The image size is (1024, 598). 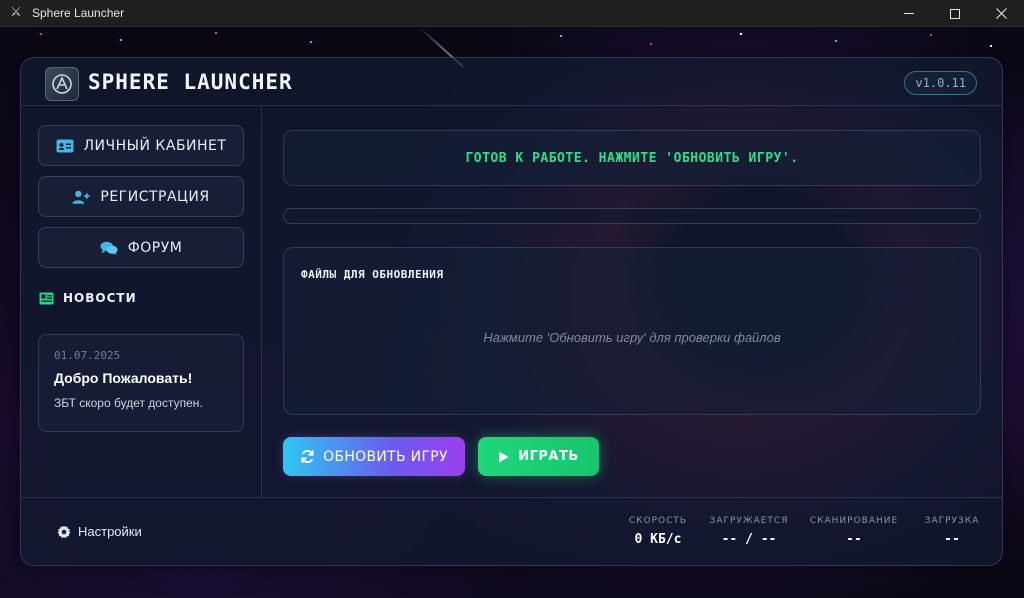 I want to click on footer-divider, so click(x=511, y=497).